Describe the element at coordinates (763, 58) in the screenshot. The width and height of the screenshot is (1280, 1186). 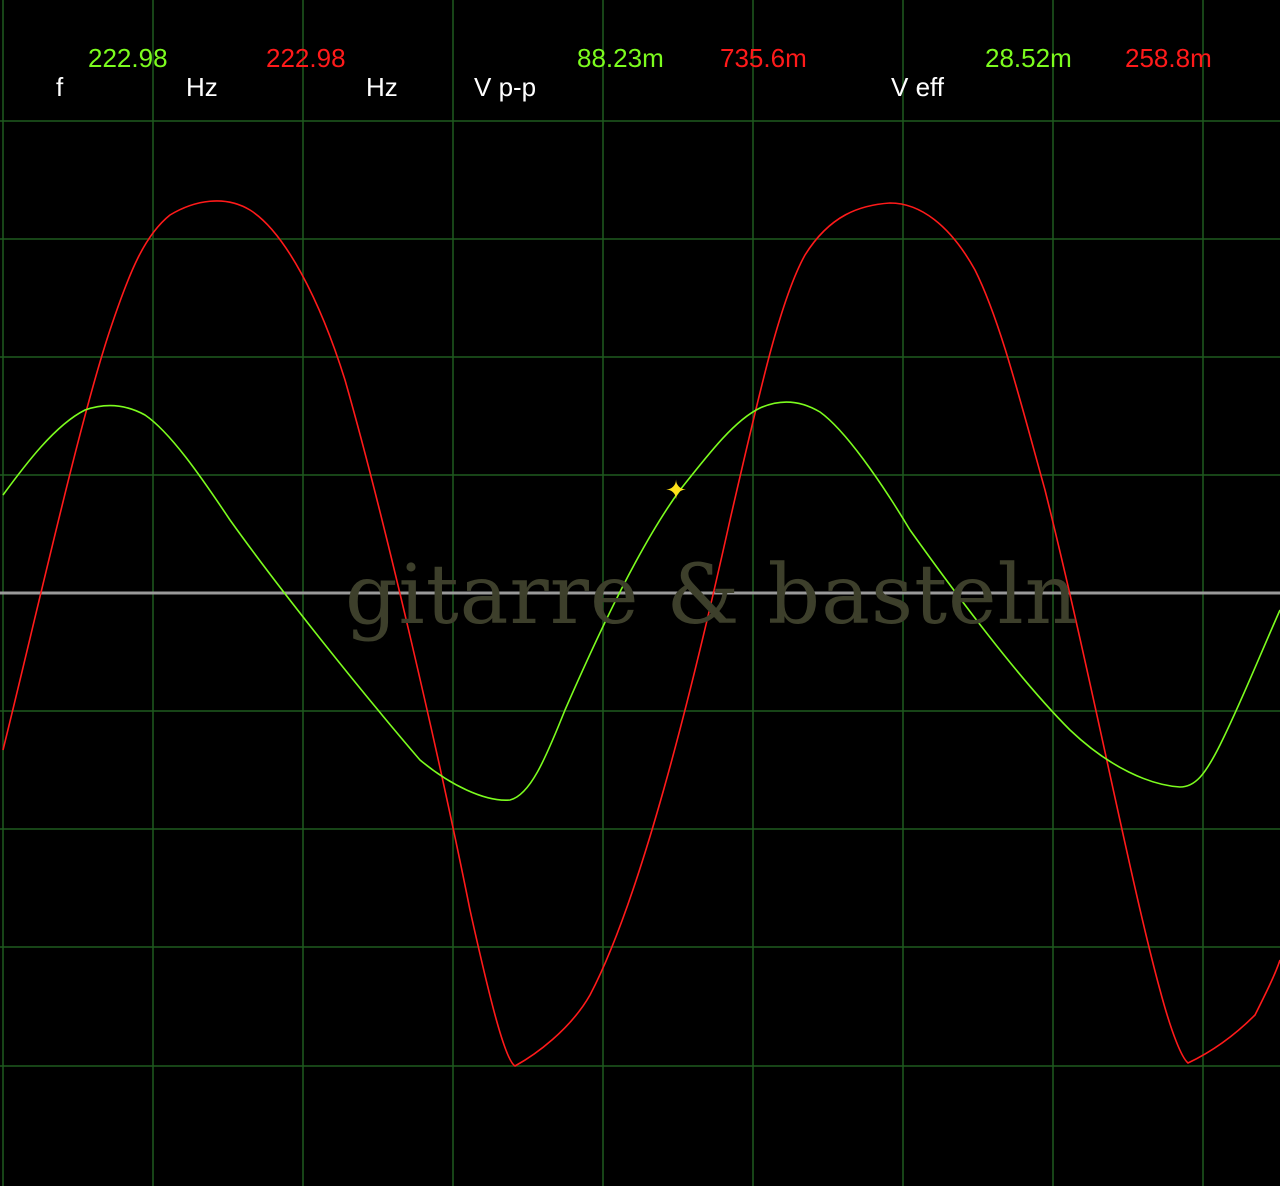
I see `ch2-vpp-value: 735.6m` at that location.